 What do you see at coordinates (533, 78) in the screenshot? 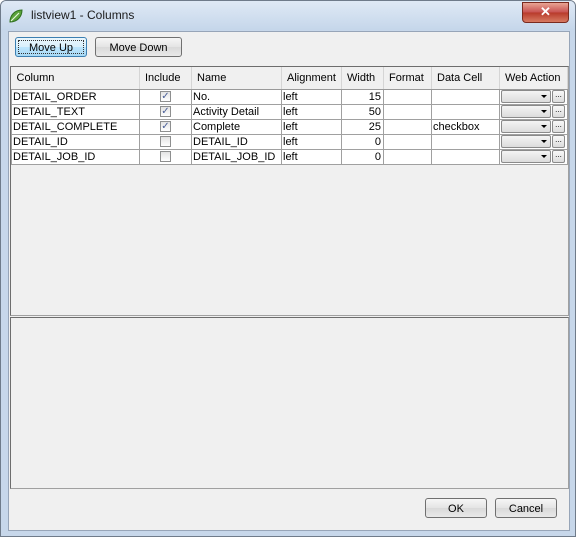
I see `header-web-action: Web Action` at bounding box center [533, 78].